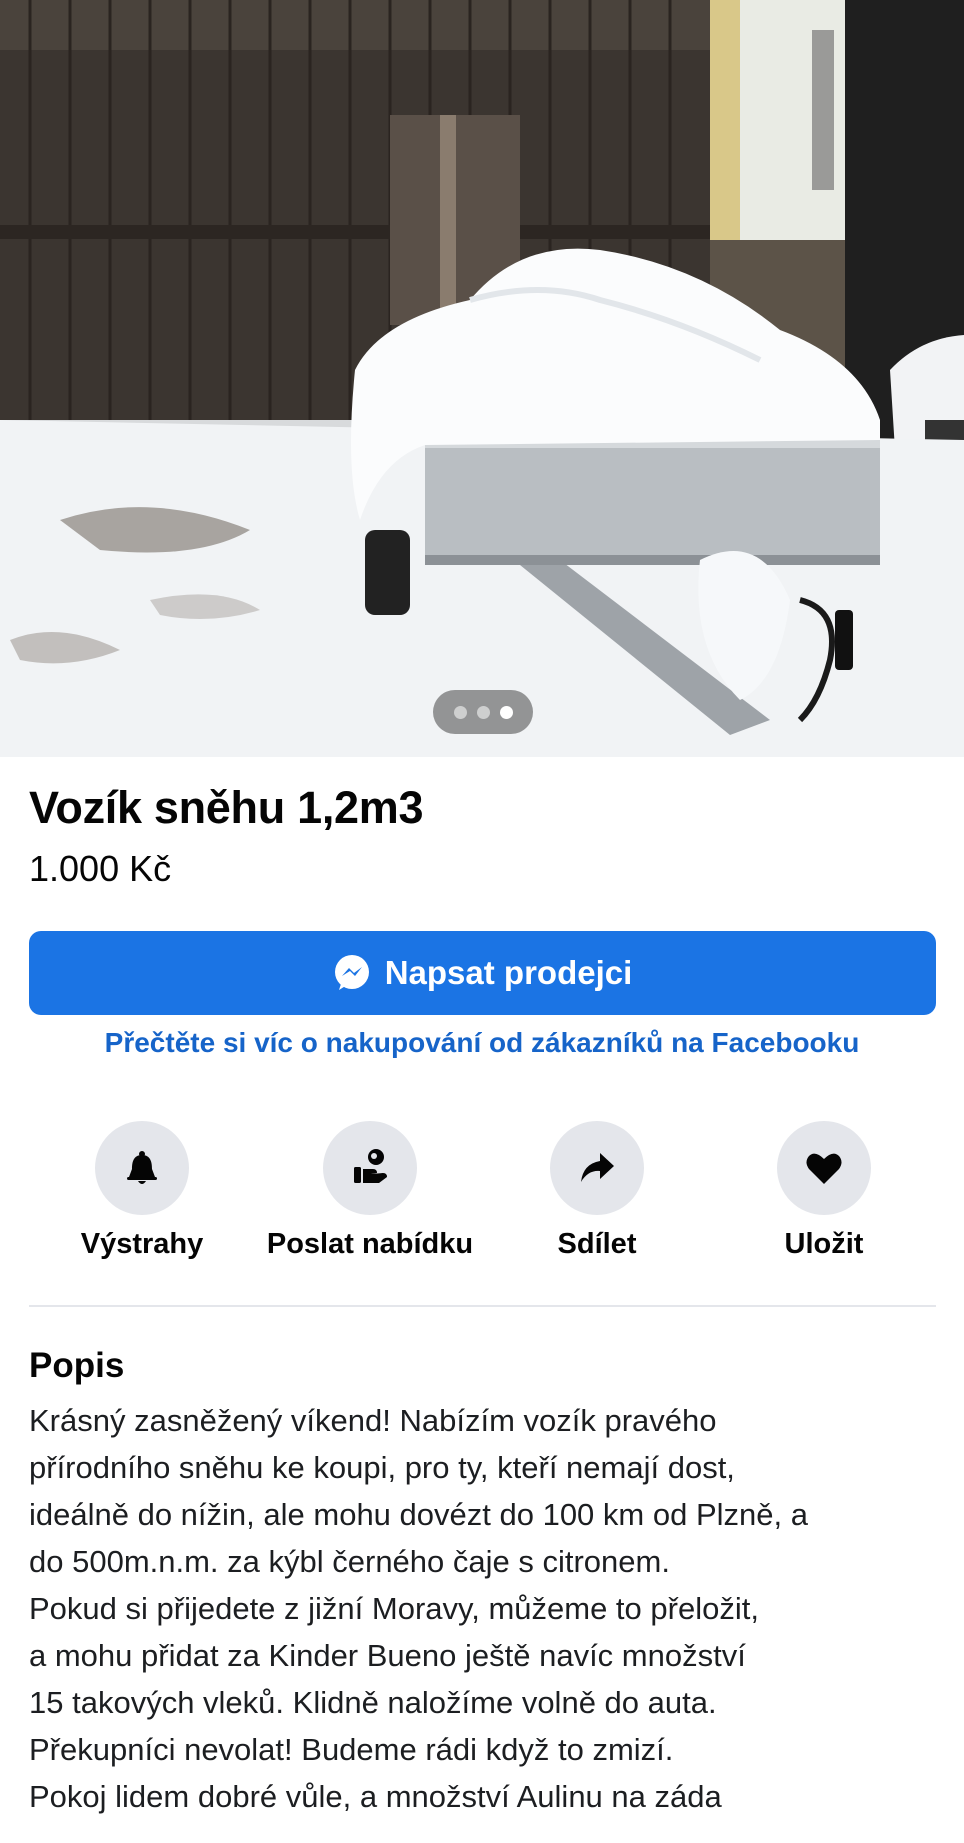  Describe the element at coordinates (226, 807) in the screenshot. I see `listing-title: Vozík sněhu 1,2m3` at that location.